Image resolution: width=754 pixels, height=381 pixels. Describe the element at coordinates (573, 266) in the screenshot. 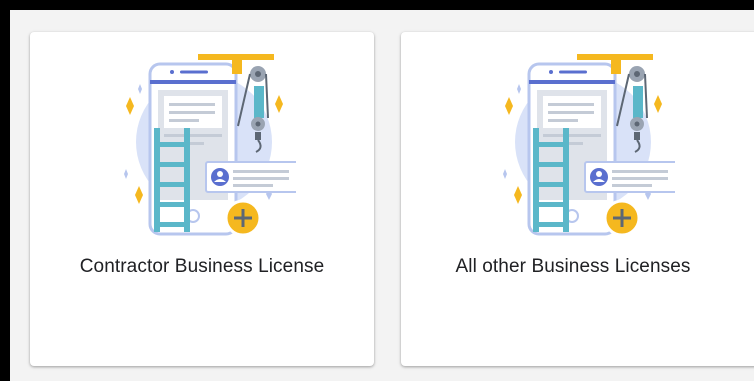

I see `card-title: All other Business Licenses` at that location.